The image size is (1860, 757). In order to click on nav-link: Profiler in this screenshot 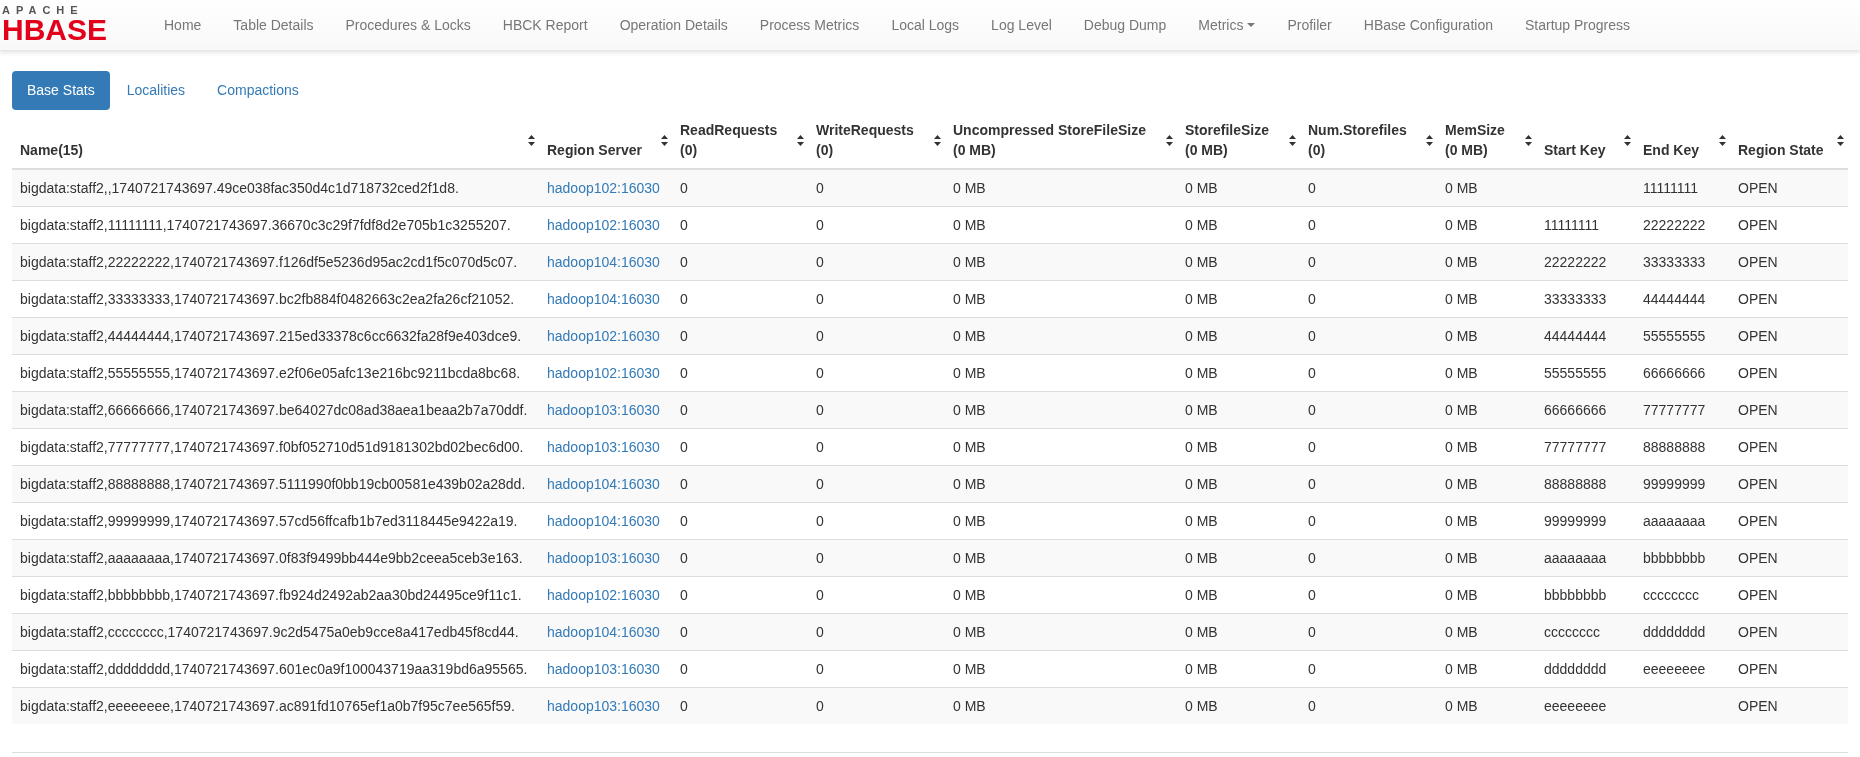, I will do `click(1309, 25)`.